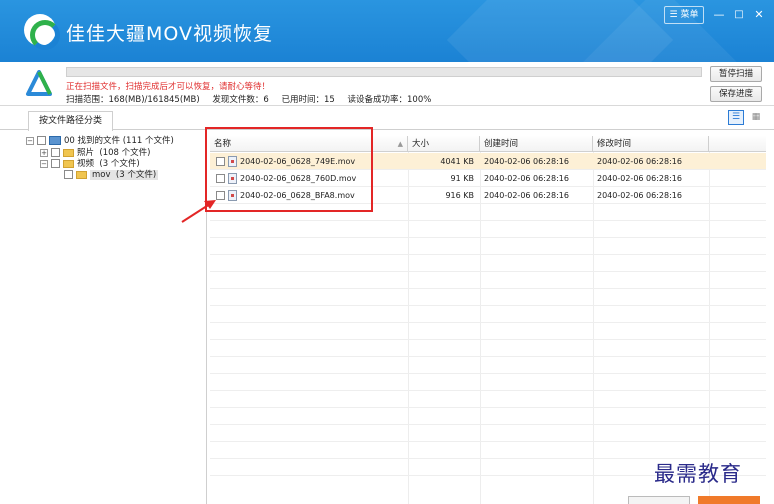  Describe the element at coordinates (756, 117) in the screenshot. I see `grid-view-icon: ▦` at that location.